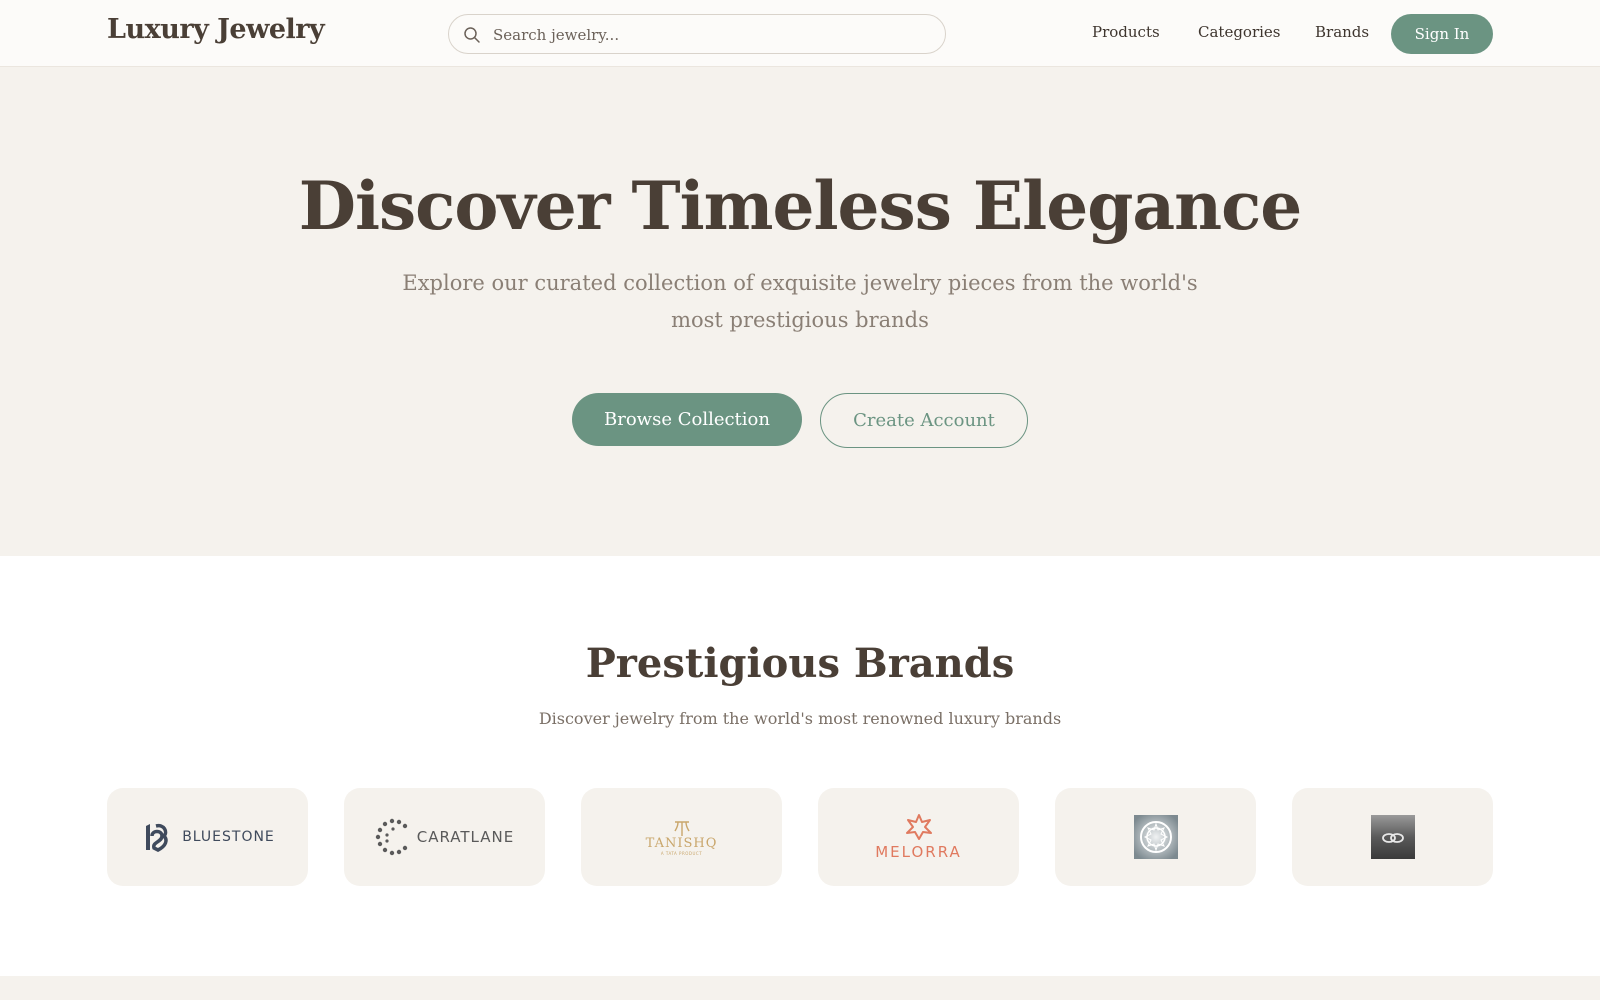 The image size is (1600, 1000). I want to click on brands-title: Prestigious Brands, so click(800, 663).